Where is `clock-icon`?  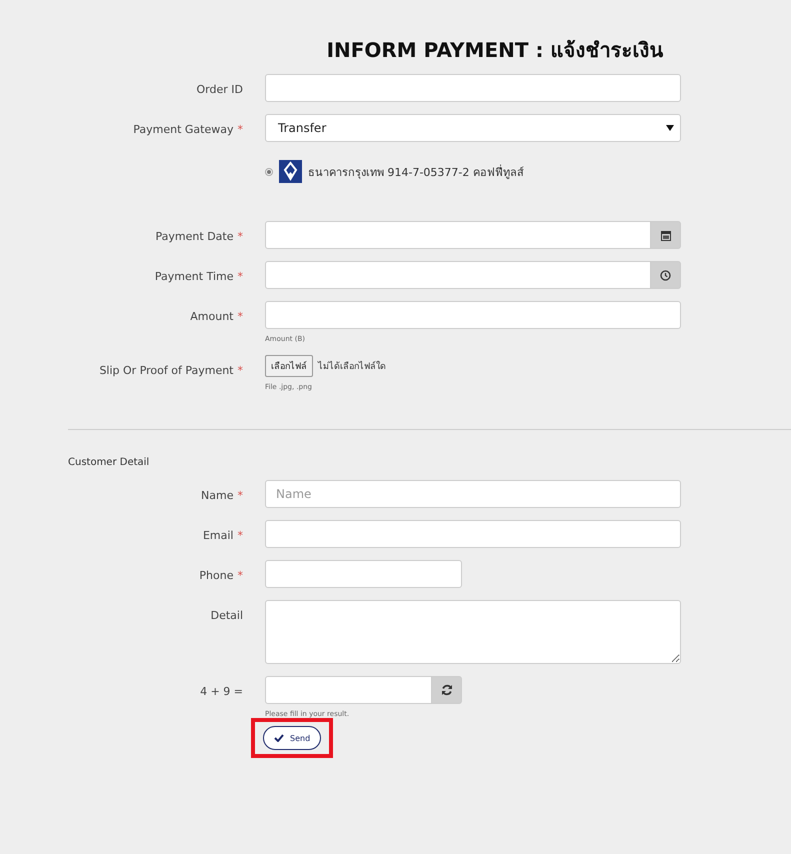 clock-icon is located at coordinates (665, 275).